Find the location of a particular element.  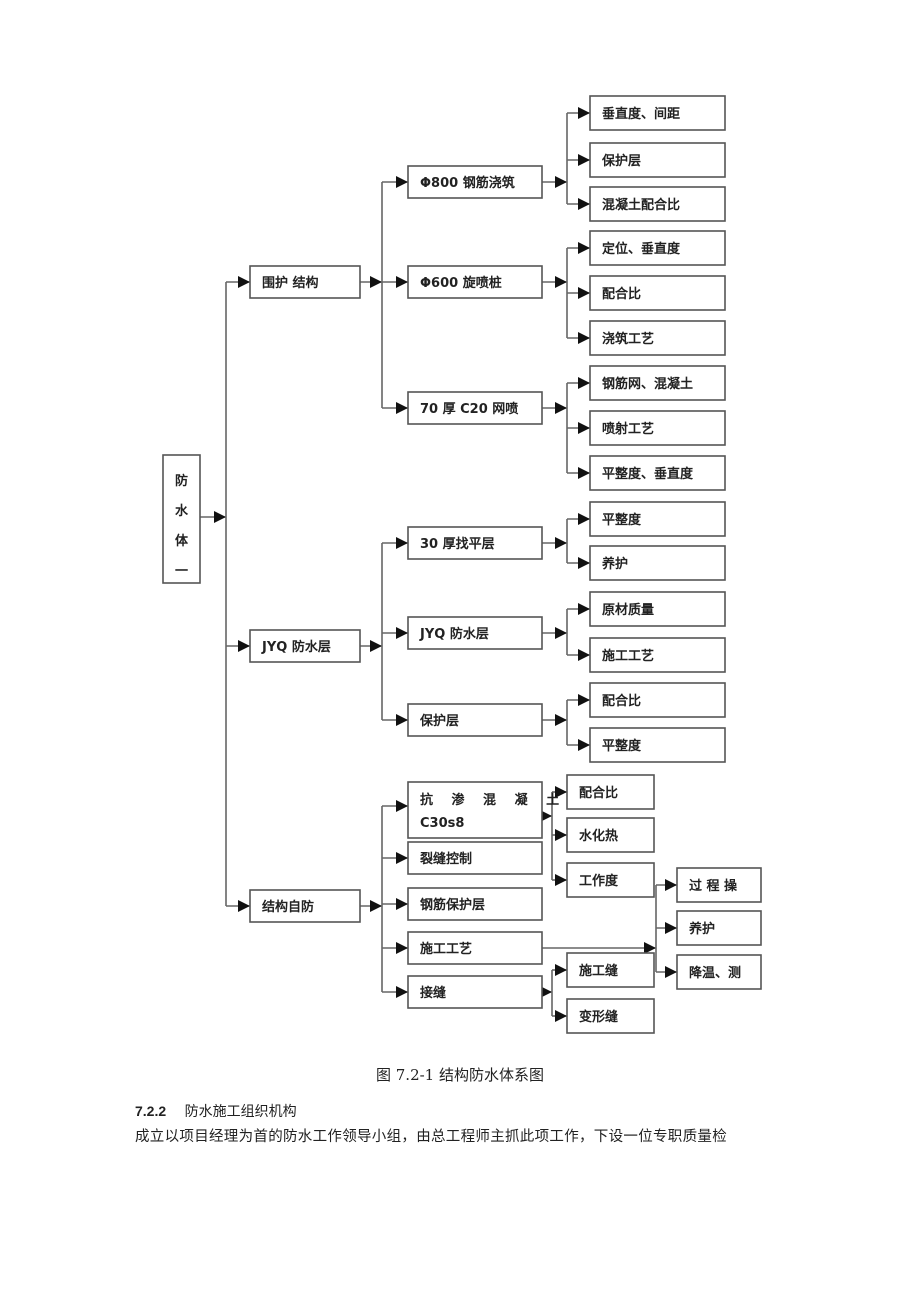

level2-box-label: JYQ 防水层 is located at coordinates (454, 634).